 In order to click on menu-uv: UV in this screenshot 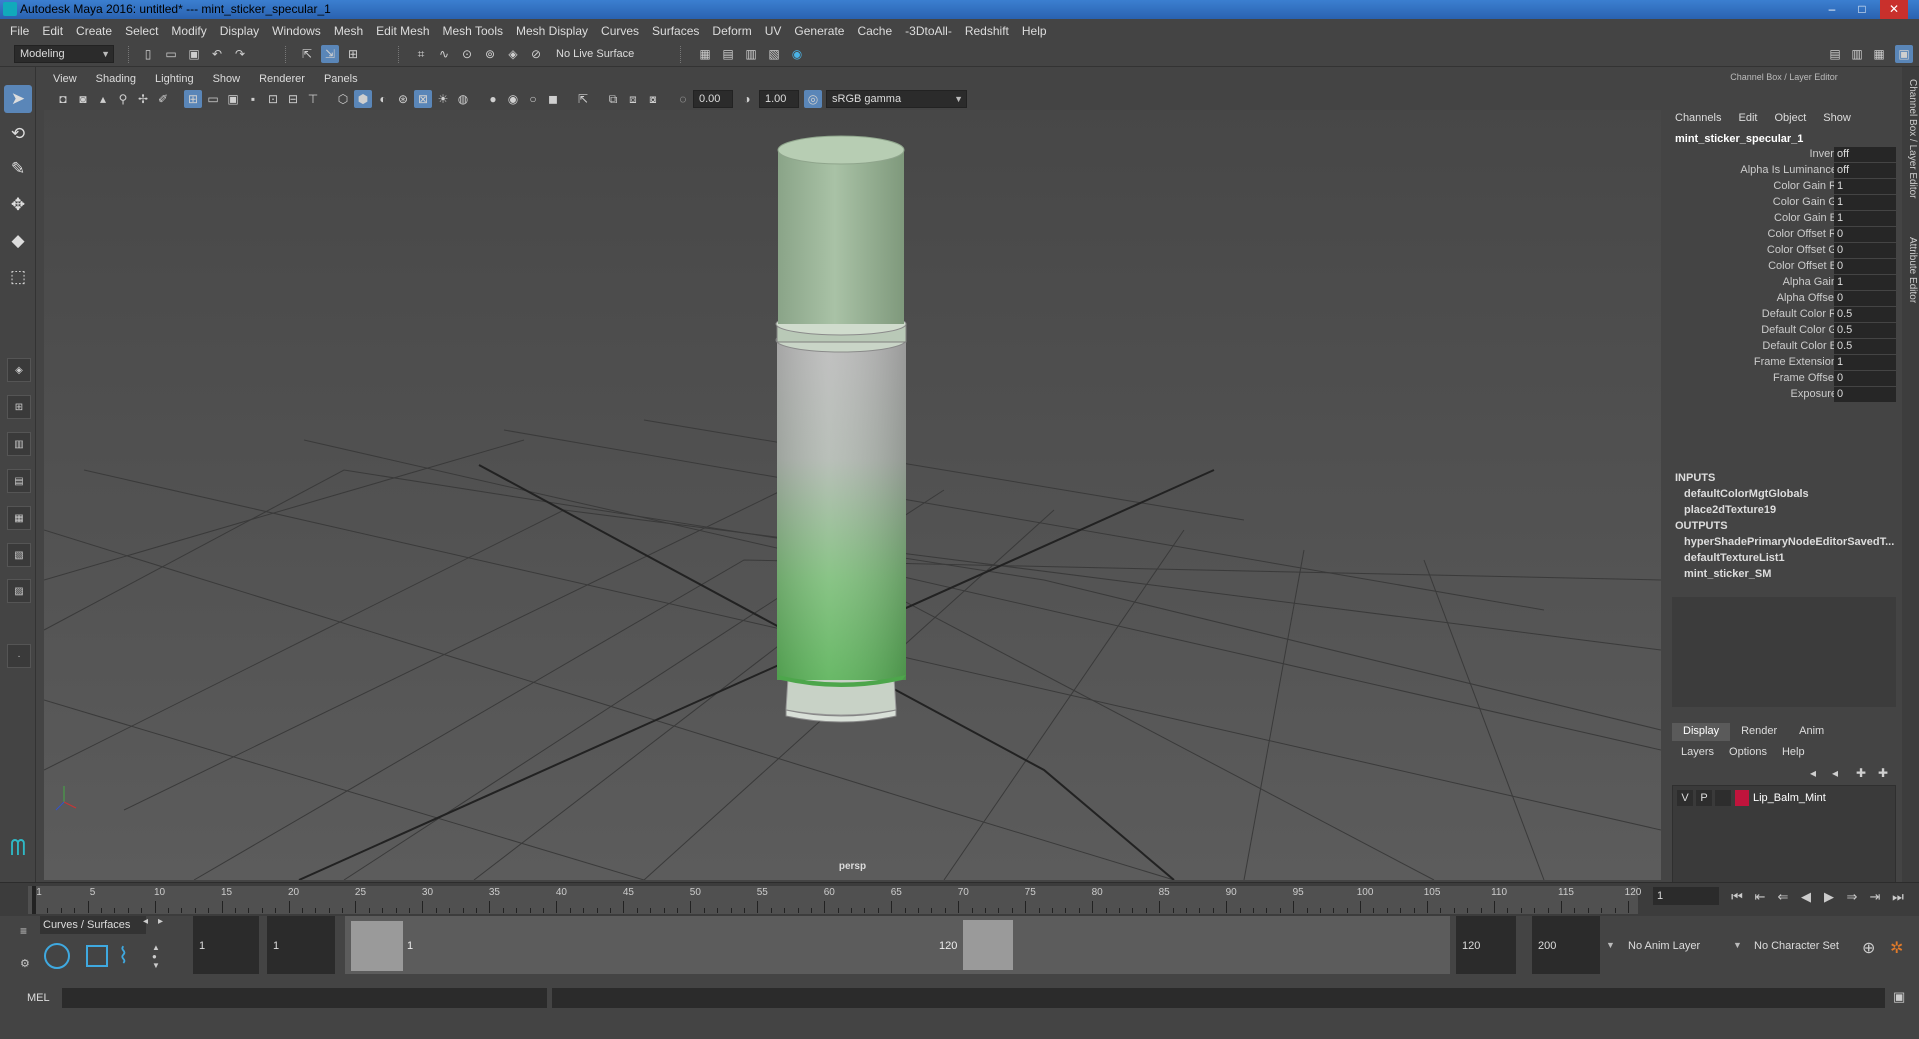, I will do `click(776, 31)`.